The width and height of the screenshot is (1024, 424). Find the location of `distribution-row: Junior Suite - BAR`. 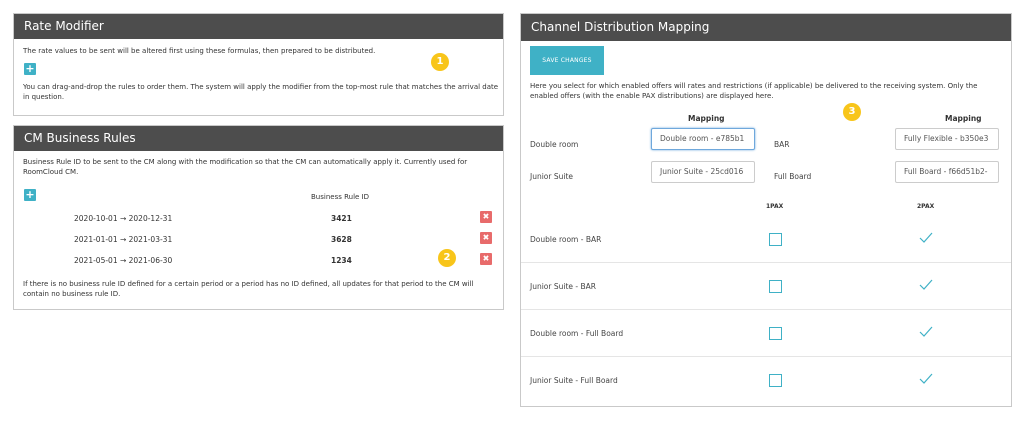

distribution-row: Junior Suite - BAR is located at coordinates (766, 286).